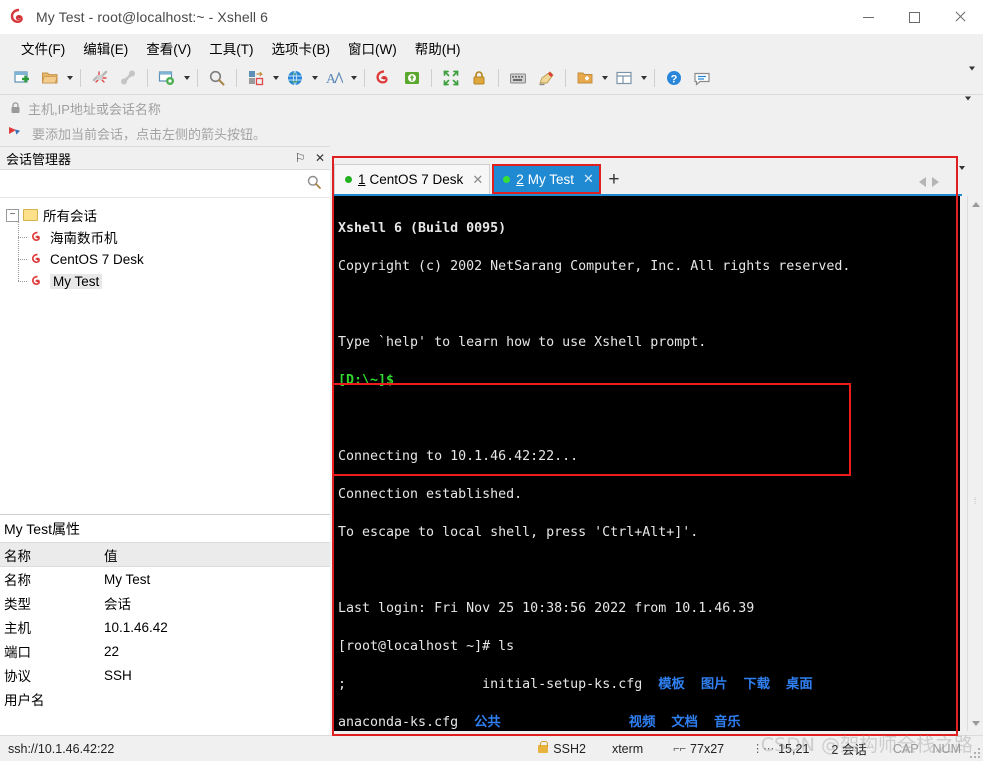  I want to click on sidebar-item-mytest: My Test, so click(168, 275).